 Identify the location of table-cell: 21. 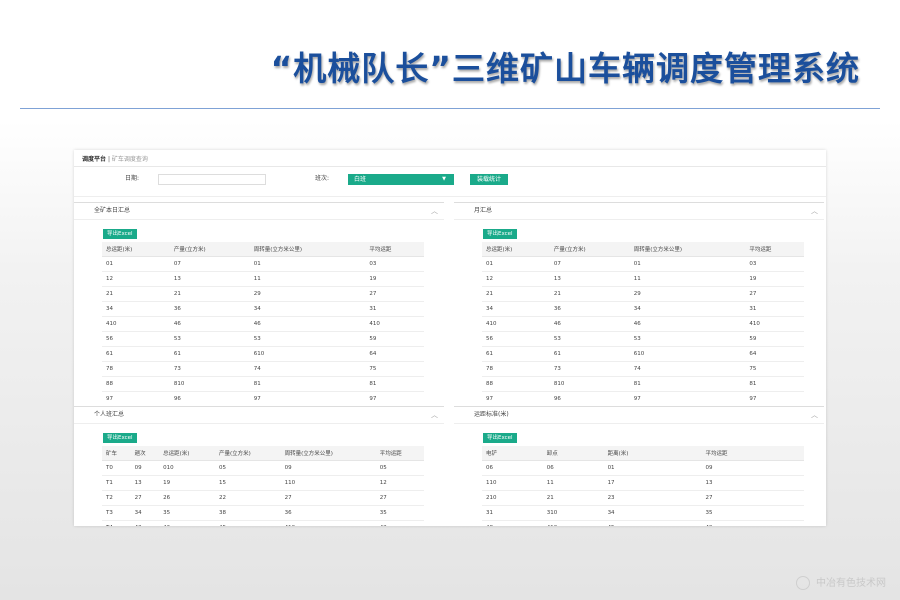
(589, 294).